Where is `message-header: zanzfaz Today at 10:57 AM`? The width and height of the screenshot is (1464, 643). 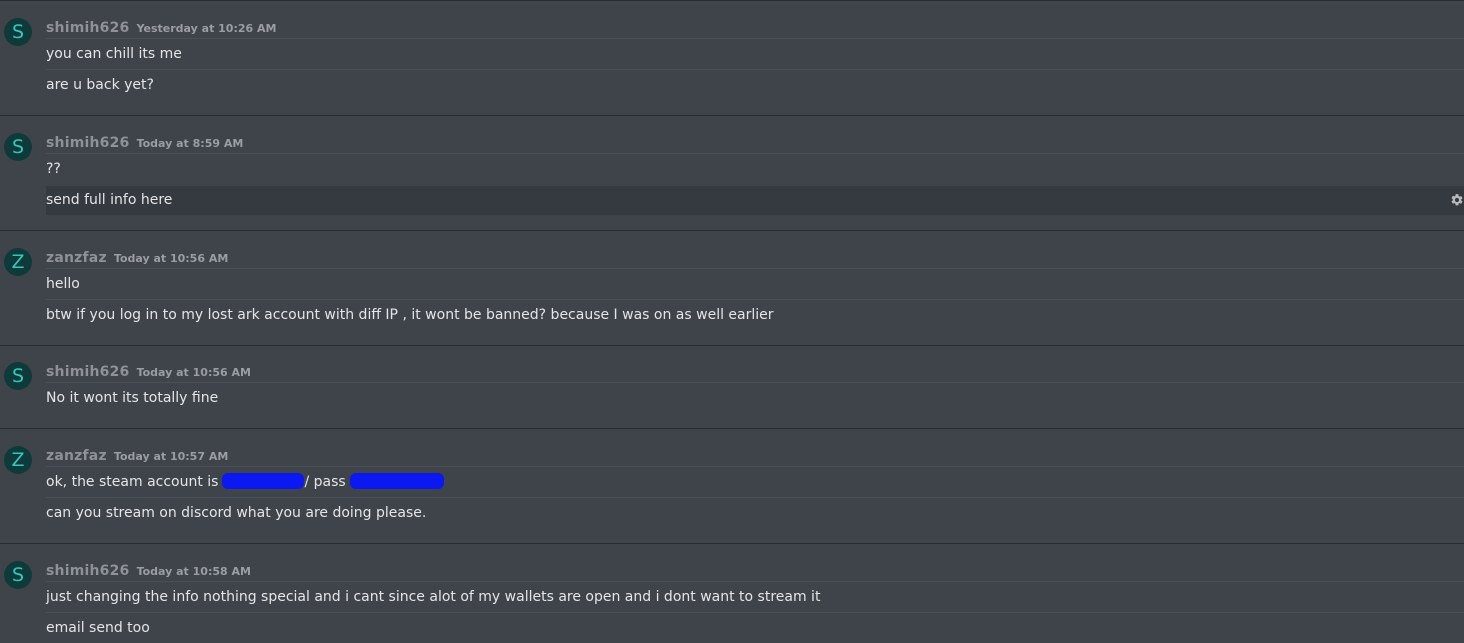 message-header: zanzfaz Today at 10:57 AM is located at coordinates (137, 455).